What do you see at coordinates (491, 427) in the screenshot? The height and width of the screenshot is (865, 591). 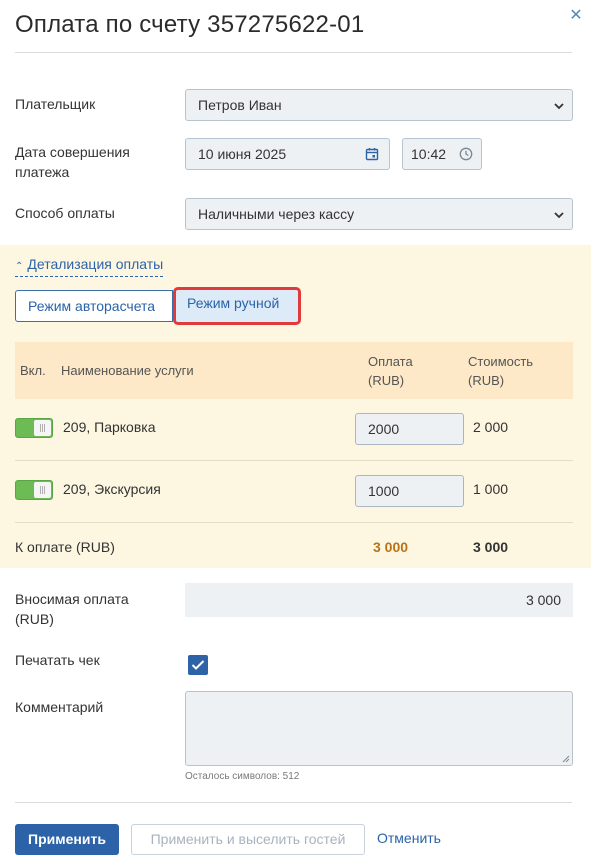 I see `service-cost: 2 000` at bounding box center [491, 427].